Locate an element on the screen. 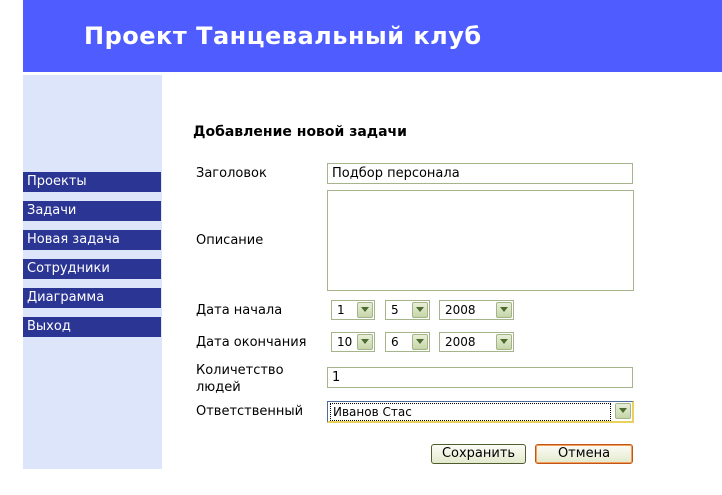  end-month-value: 6 is located at coordinates (395, 342).